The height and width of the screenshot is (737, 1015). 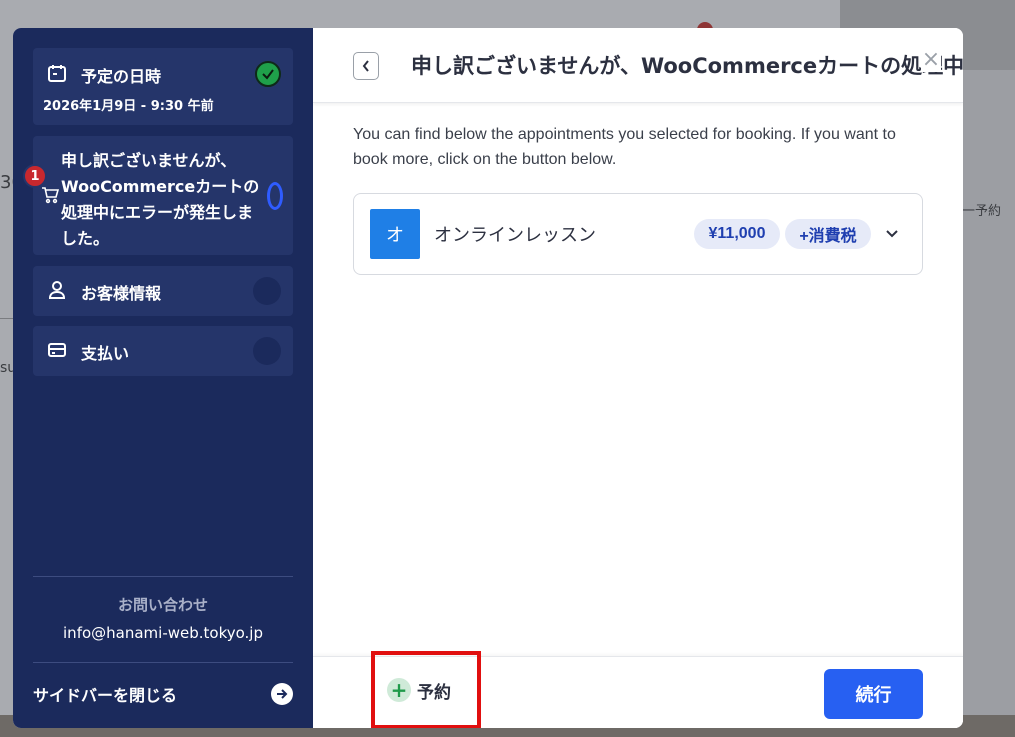 I want to click on step-date-time-label: 予定の日時, so click(x=121, y=76).